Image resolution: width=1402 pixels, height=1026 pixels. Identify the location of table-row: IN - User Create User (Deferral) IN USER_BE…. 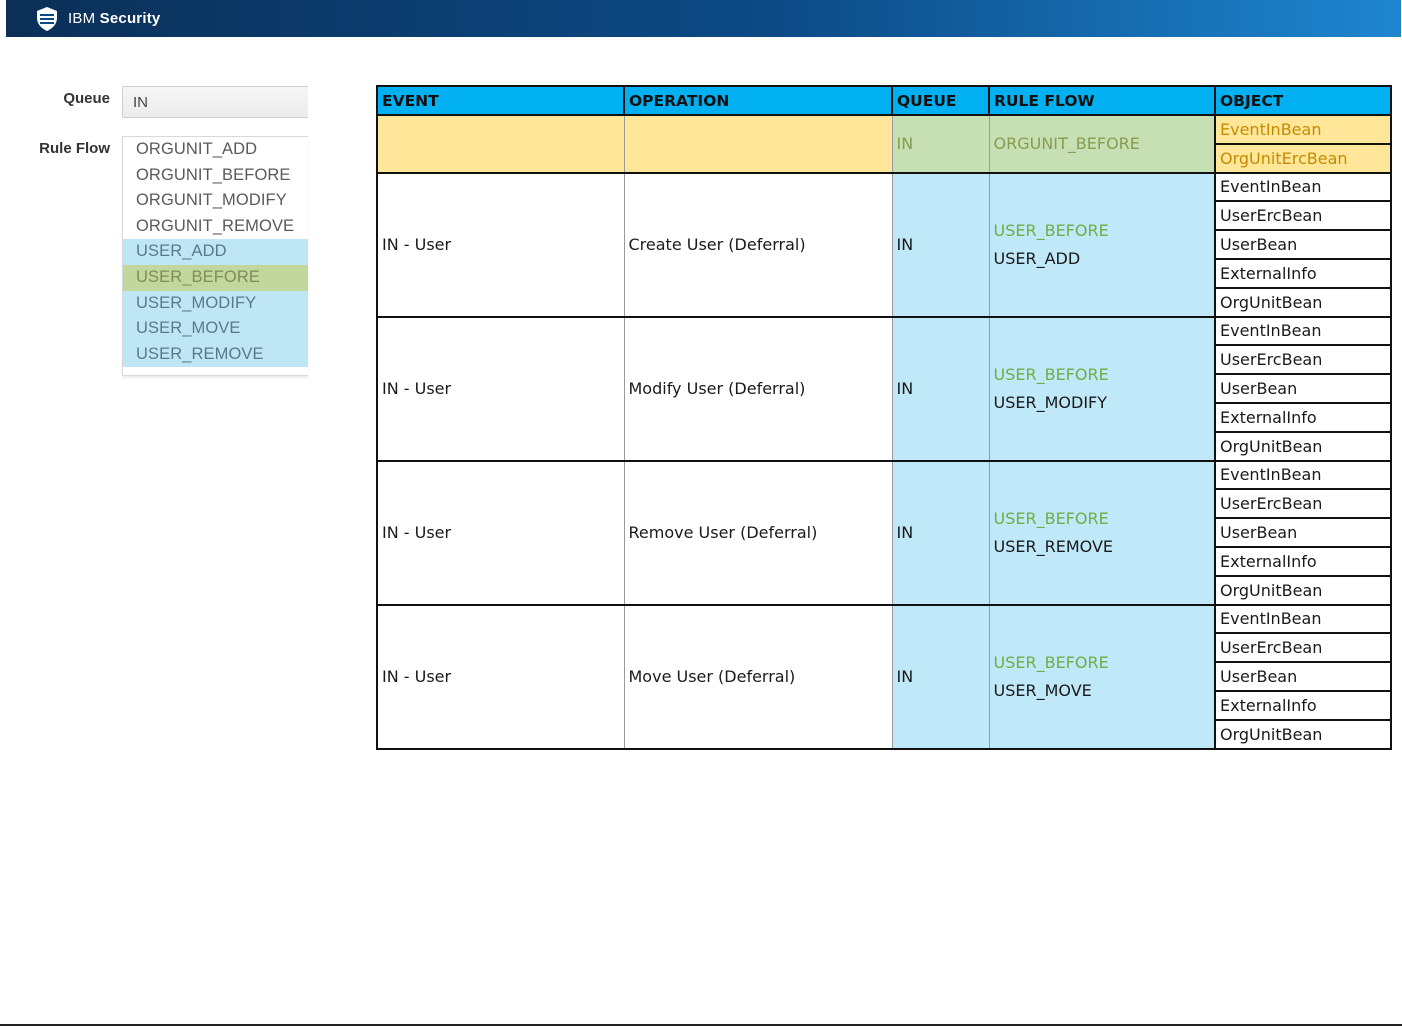
(884, 244).